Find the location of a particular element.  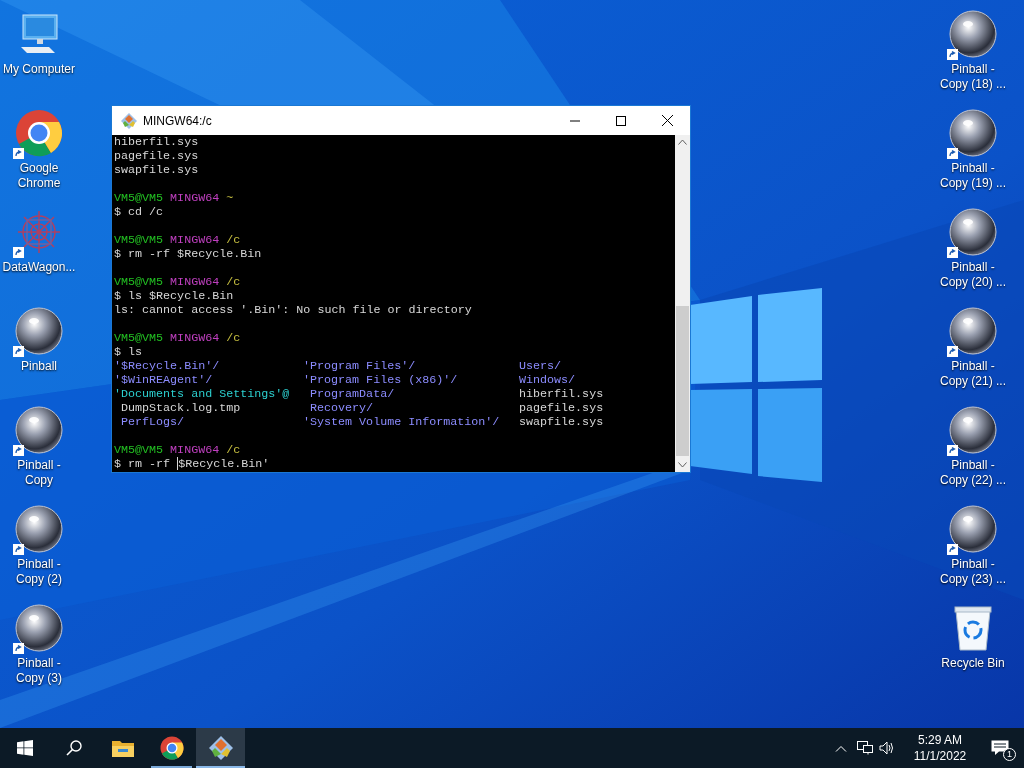

file-entry: ProgramData/ is located at coordinates (352, 394).